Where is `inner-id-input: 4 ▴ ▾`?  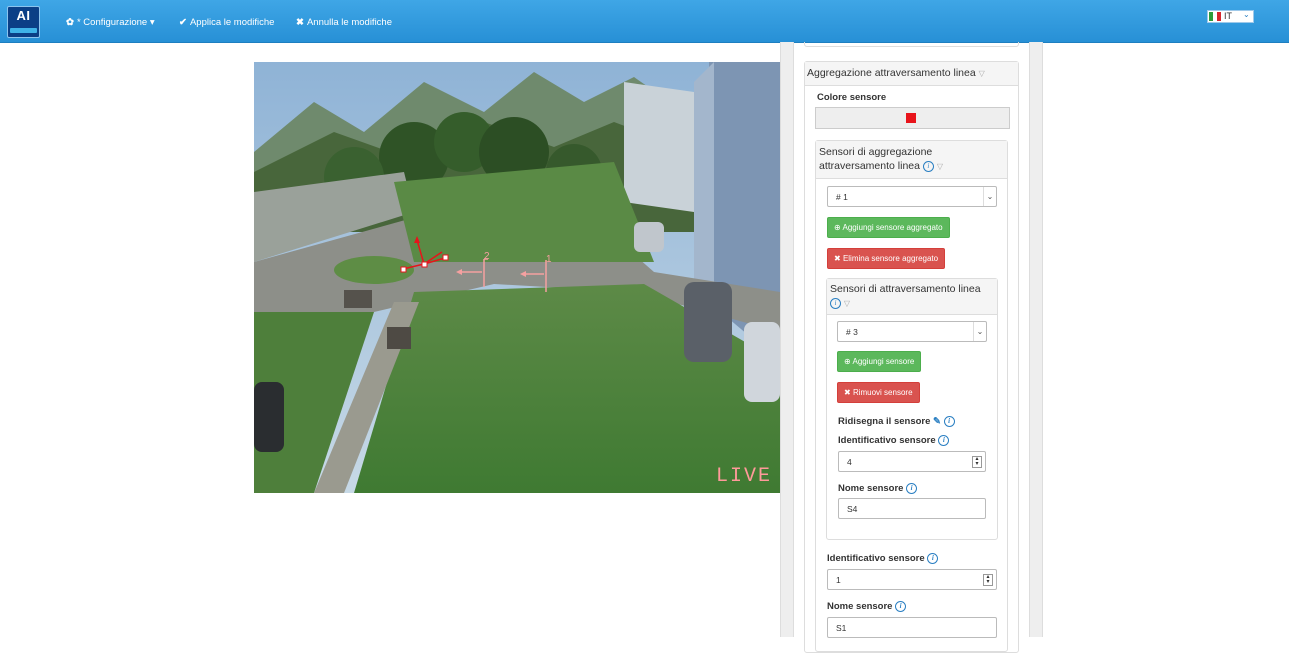
inner-id-input: 4 ▴ ▾ is located at coordinates (912, 461).